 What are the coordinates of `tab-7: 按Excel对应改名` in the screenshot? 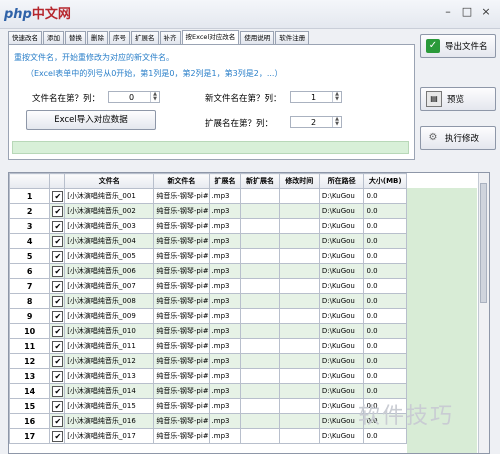 It's located at (210, 37).